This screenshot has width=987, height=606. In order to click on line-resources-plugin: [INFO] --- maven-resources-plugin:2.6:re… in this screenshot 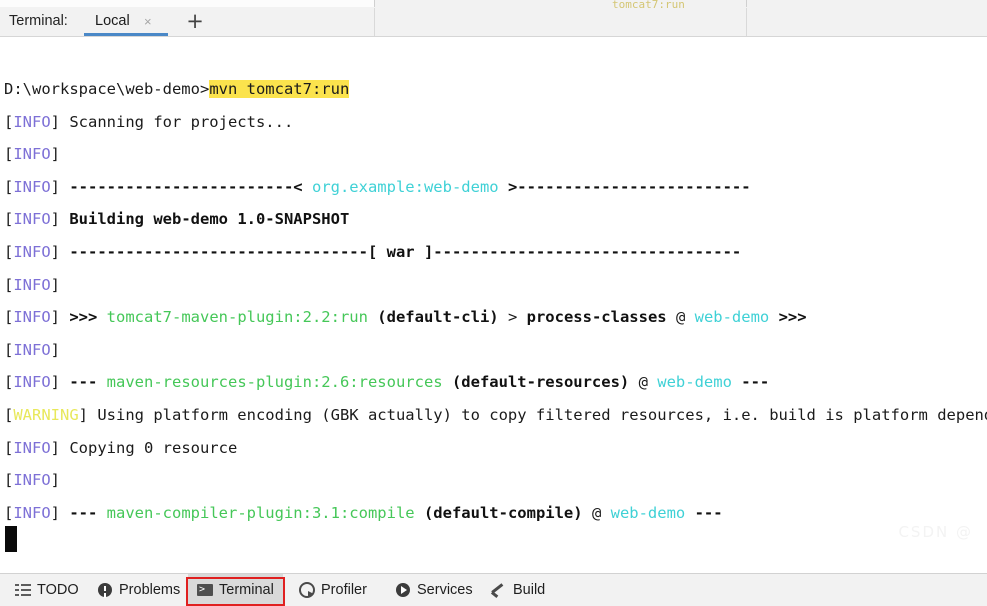, I will do `click(495, 382)`.